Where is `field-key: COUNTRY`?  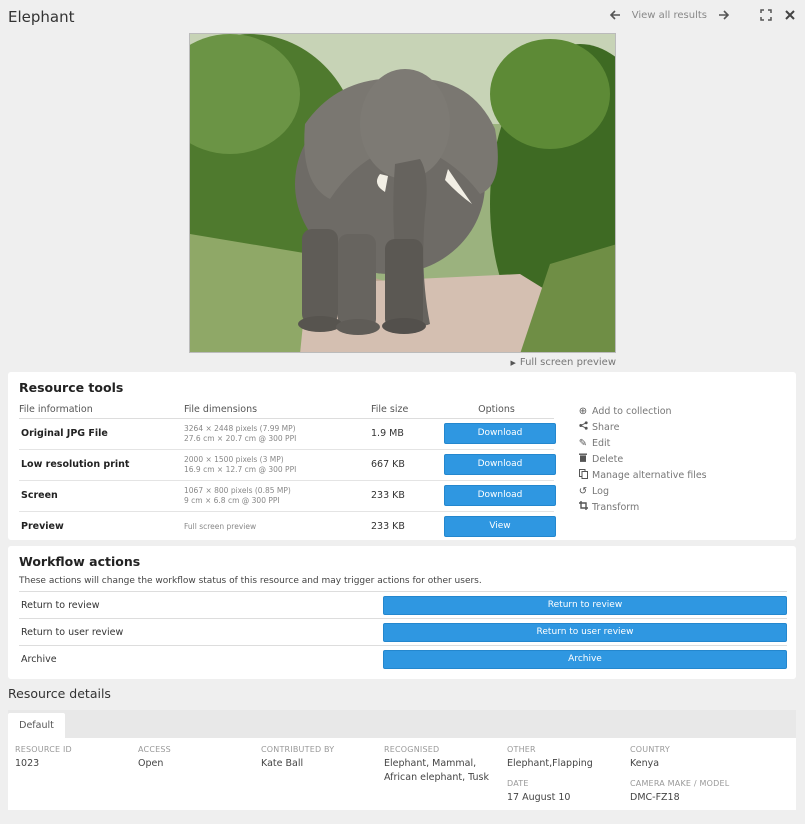 field-key: COUNTRY is located at coordinates (650, 749).